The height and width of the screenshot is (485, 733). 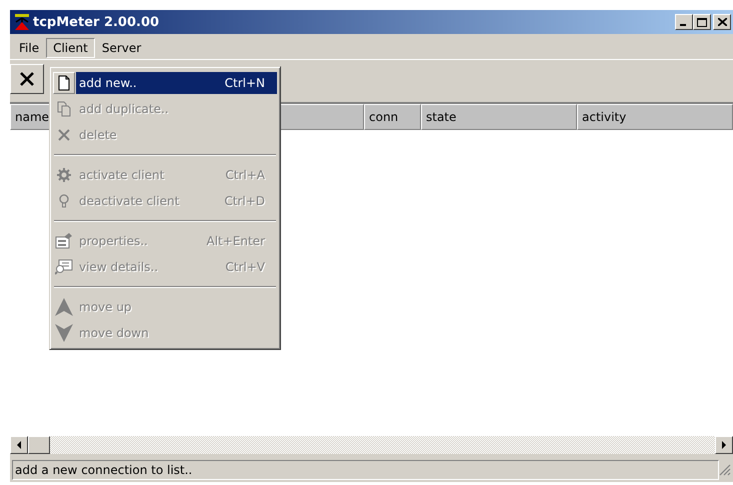 I want to click on delete-icon, so click(x=27, y=79).